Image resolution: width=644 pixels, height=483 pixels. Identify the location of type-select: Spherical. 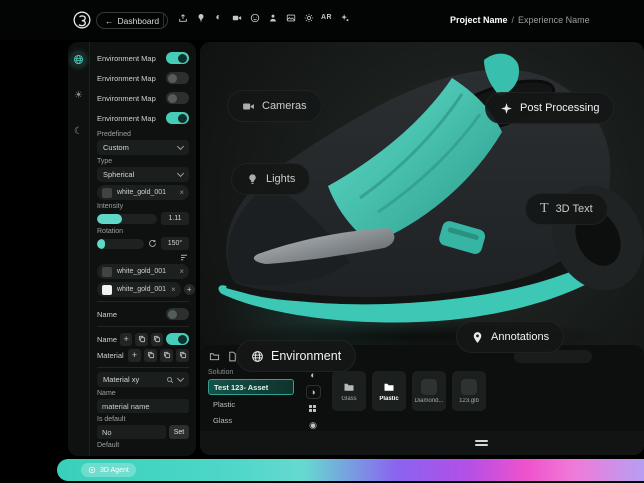
(143, 174).